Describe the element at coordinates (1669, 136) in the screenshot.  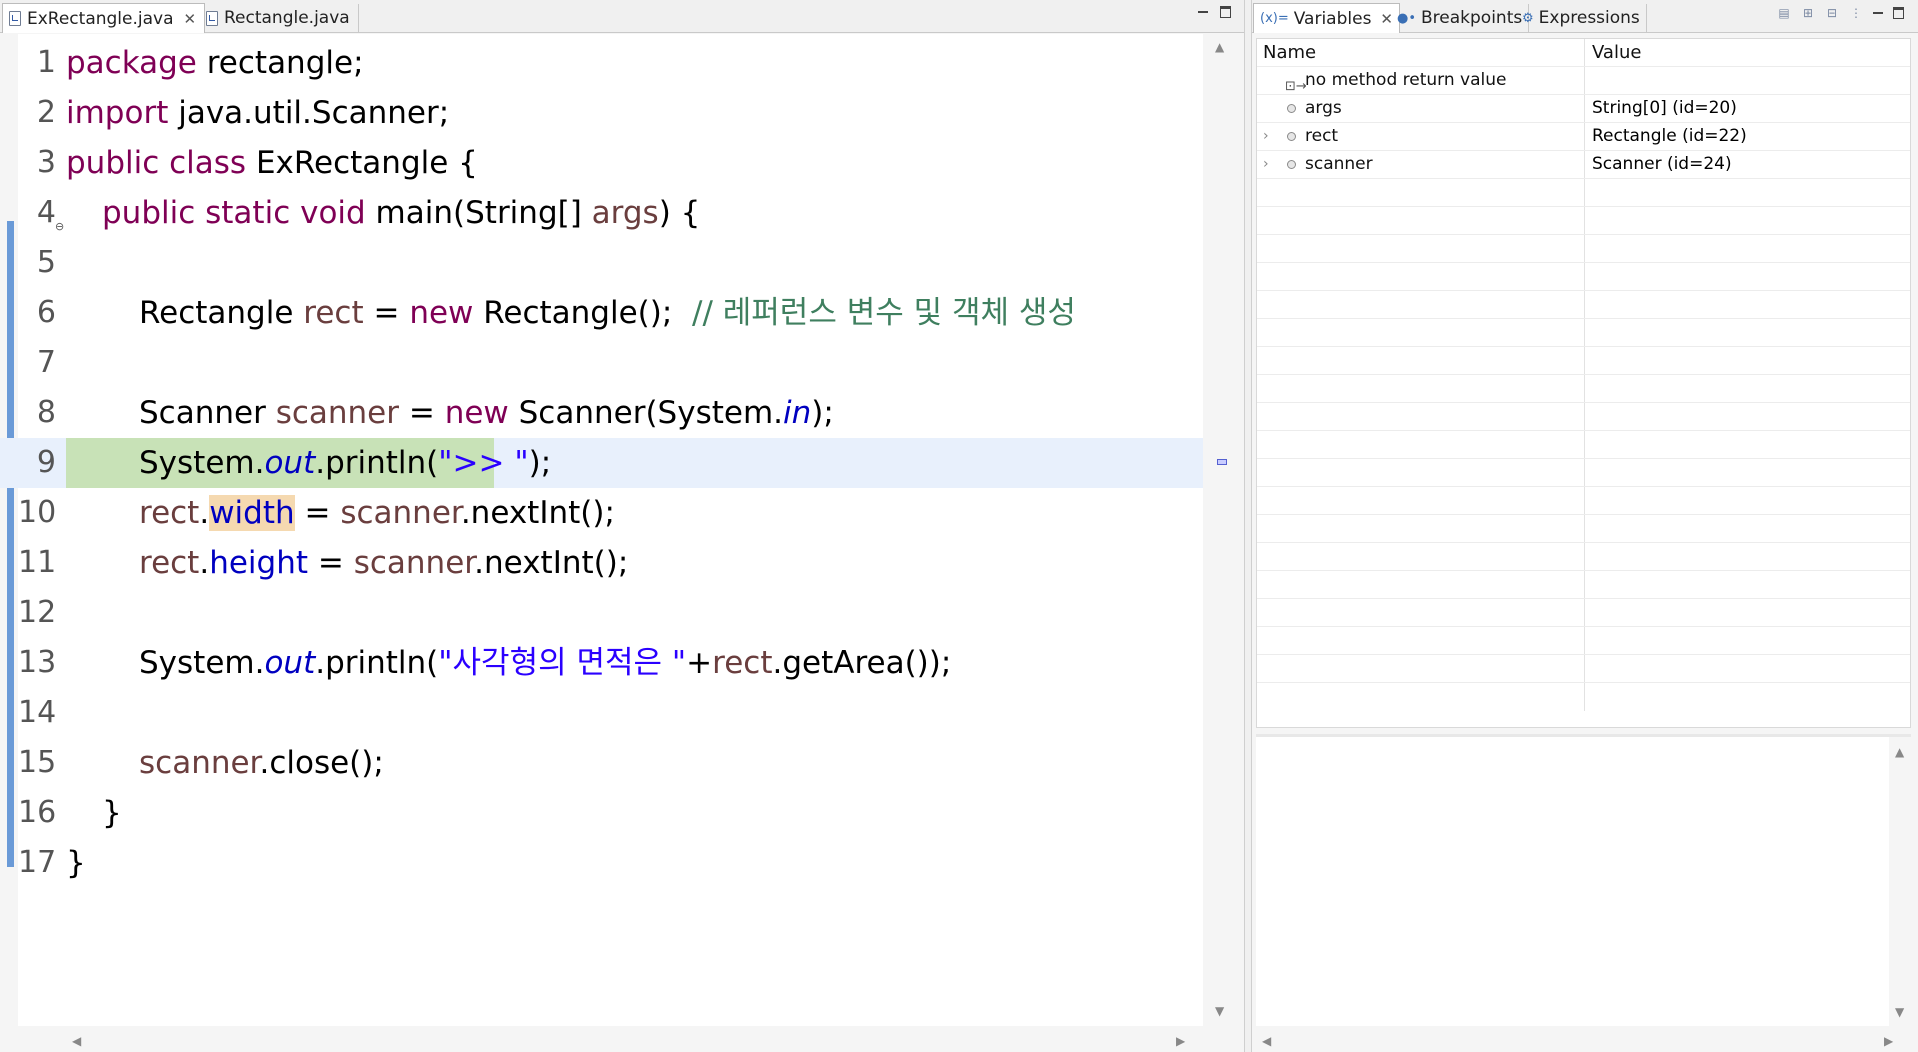
I see `variable-value: Rectangle (id=22)` at that location.